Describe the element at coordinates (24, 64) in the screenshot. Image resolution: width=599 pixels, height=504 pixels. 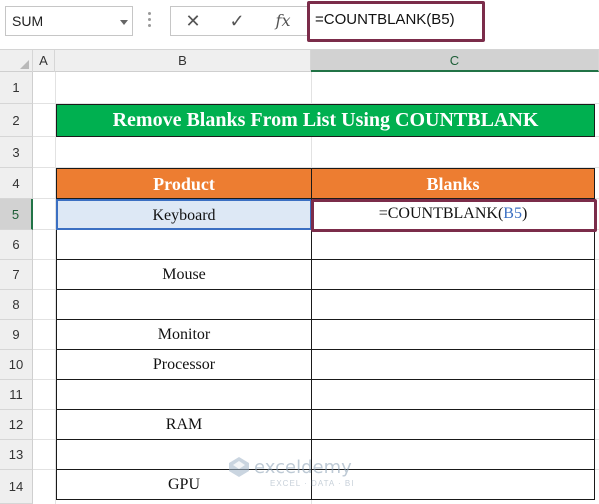
I see `select-all-icon` at that location.